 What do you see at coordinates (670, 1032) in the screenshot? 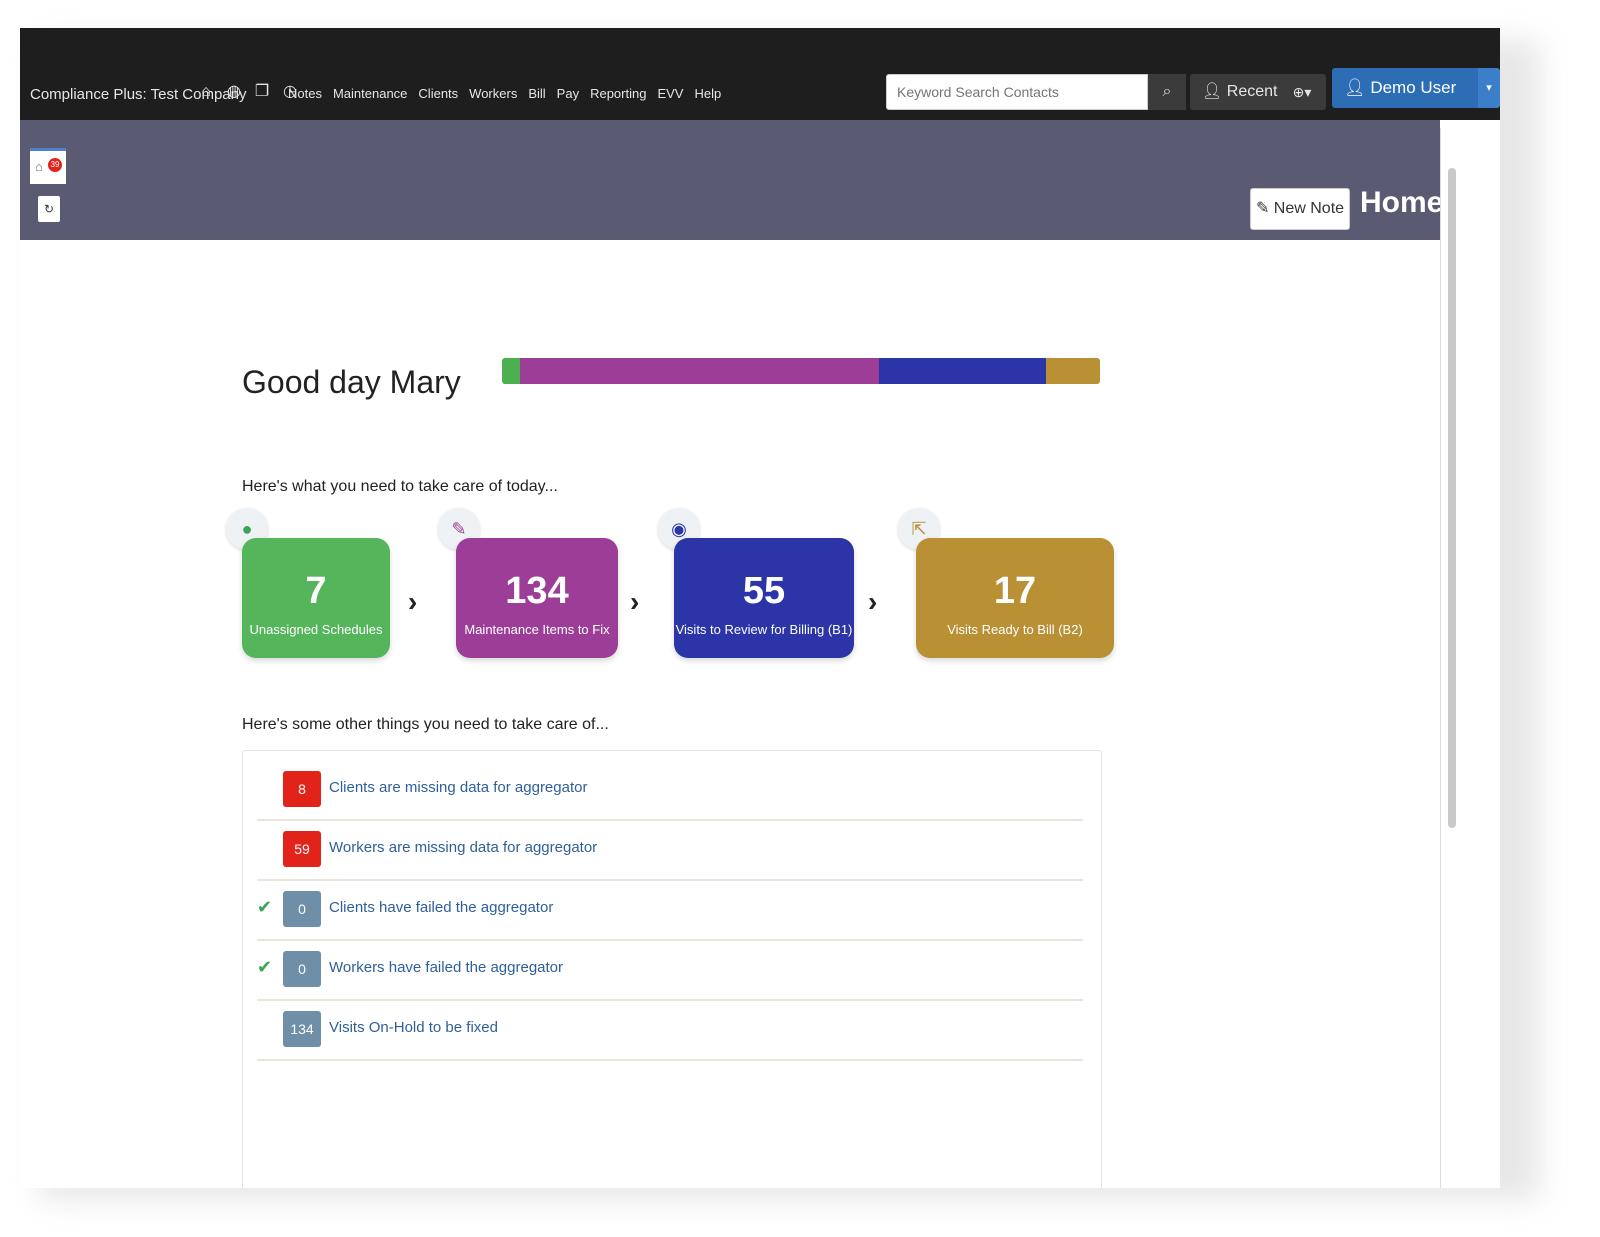
I see `list-item: 134 Visits On-Hold to be fixed` at bounding box center [670, 1032].